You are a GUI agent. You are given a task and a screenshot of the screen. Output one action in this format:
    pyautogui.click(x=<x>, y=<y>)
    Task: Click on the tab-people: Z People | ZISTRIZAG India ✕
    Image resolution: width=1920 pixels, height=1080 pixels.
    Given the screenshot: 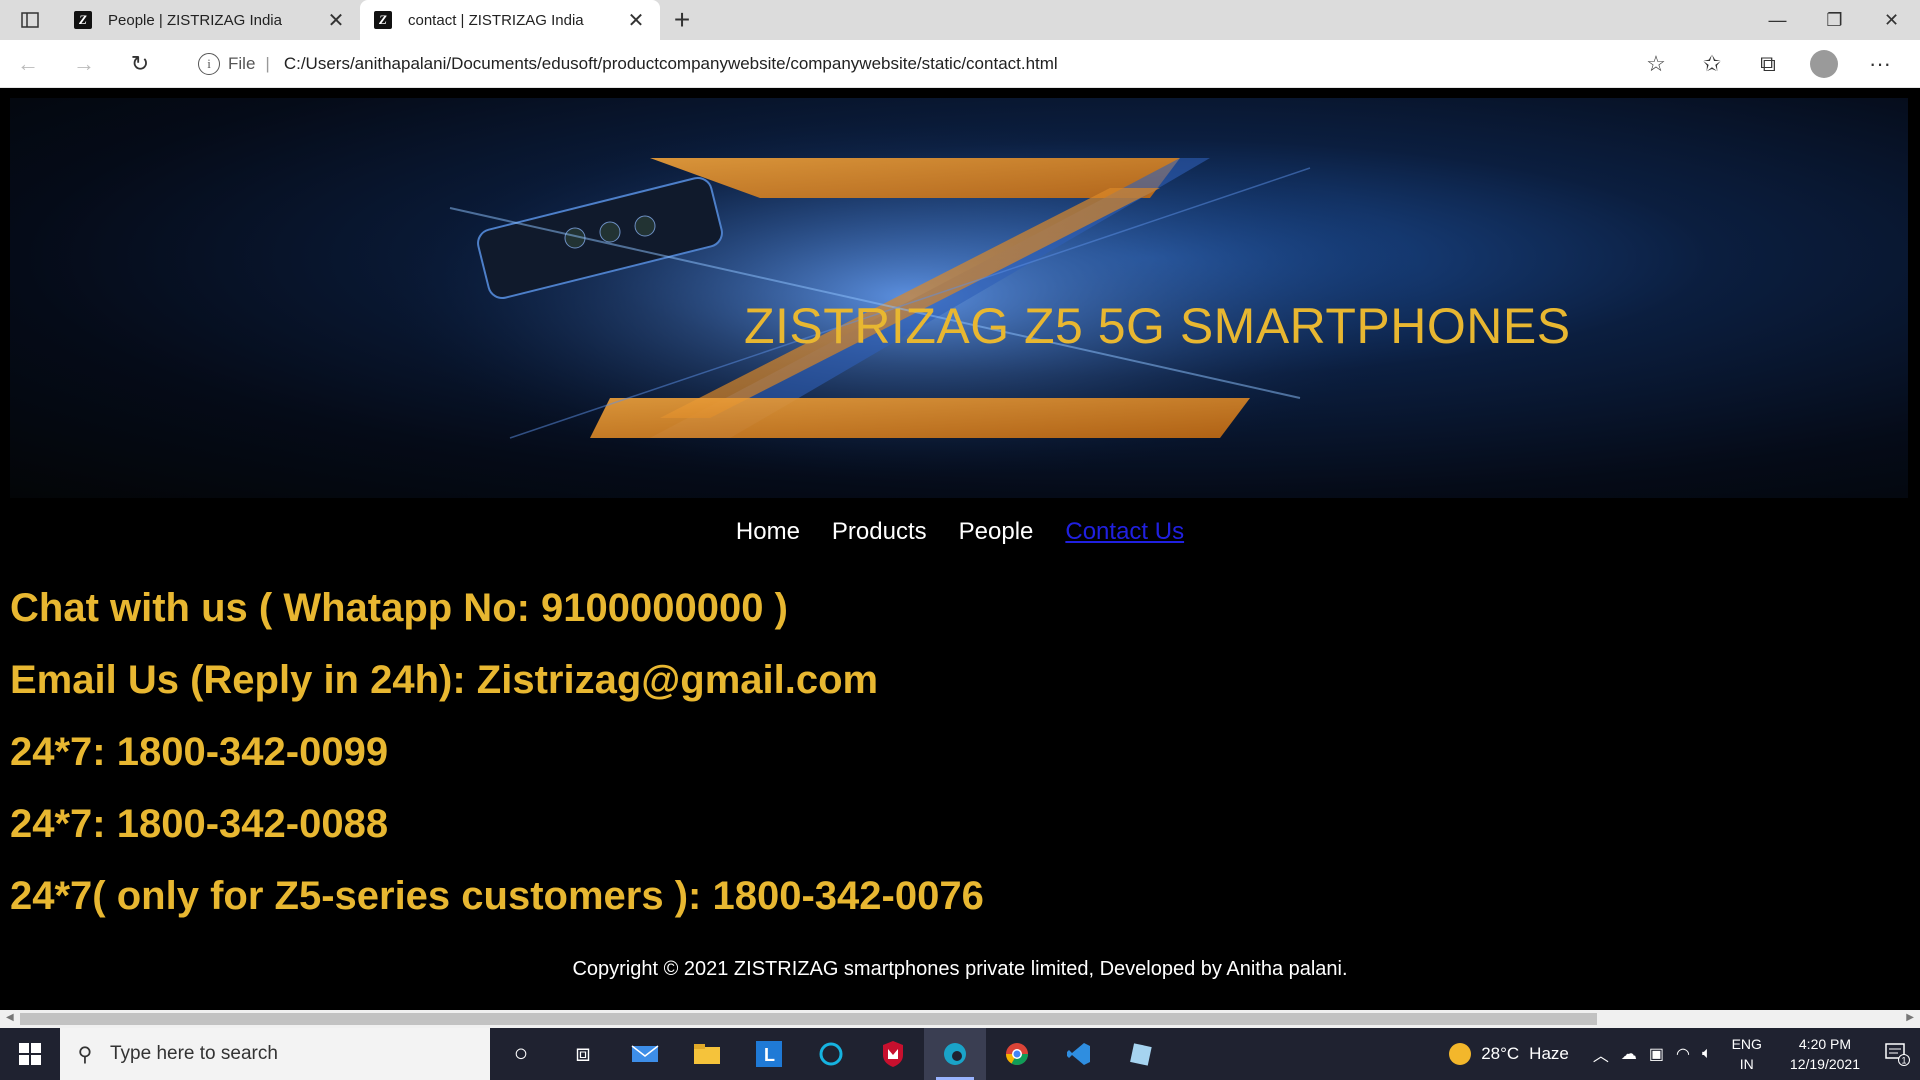 What is the action you would take?
    pyautogui.click(x=210, y=20)
    